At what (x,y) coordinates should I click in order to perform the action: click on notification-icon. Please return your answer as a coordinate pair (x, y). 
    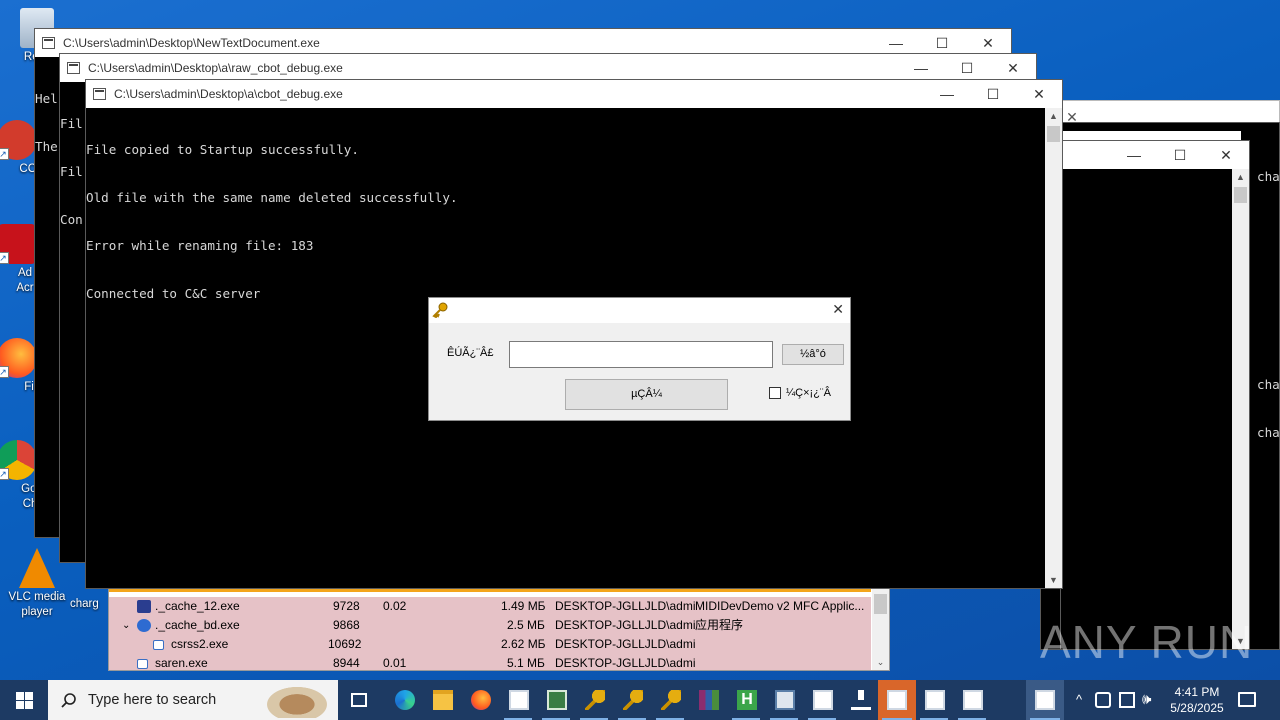
    Looking at the image, I should click on (1247, 699).